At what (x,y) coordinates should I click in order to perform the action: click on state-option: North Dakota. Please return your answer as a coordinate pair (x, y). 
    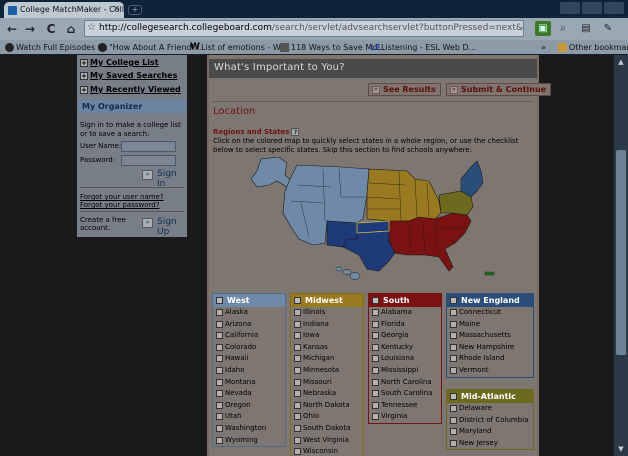
    Looking at the image, I should click on (327, 406).